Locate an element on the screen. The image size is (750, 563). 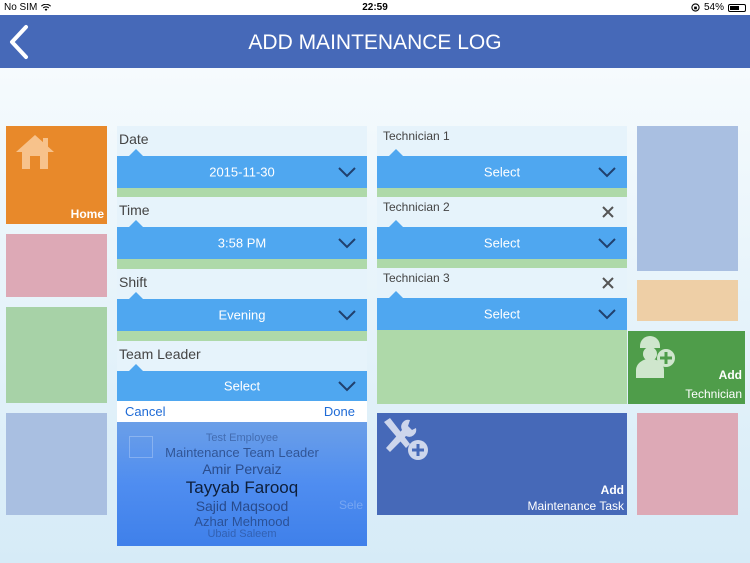
technician3-label: Technician 3 is located at coordinates (502, 283).